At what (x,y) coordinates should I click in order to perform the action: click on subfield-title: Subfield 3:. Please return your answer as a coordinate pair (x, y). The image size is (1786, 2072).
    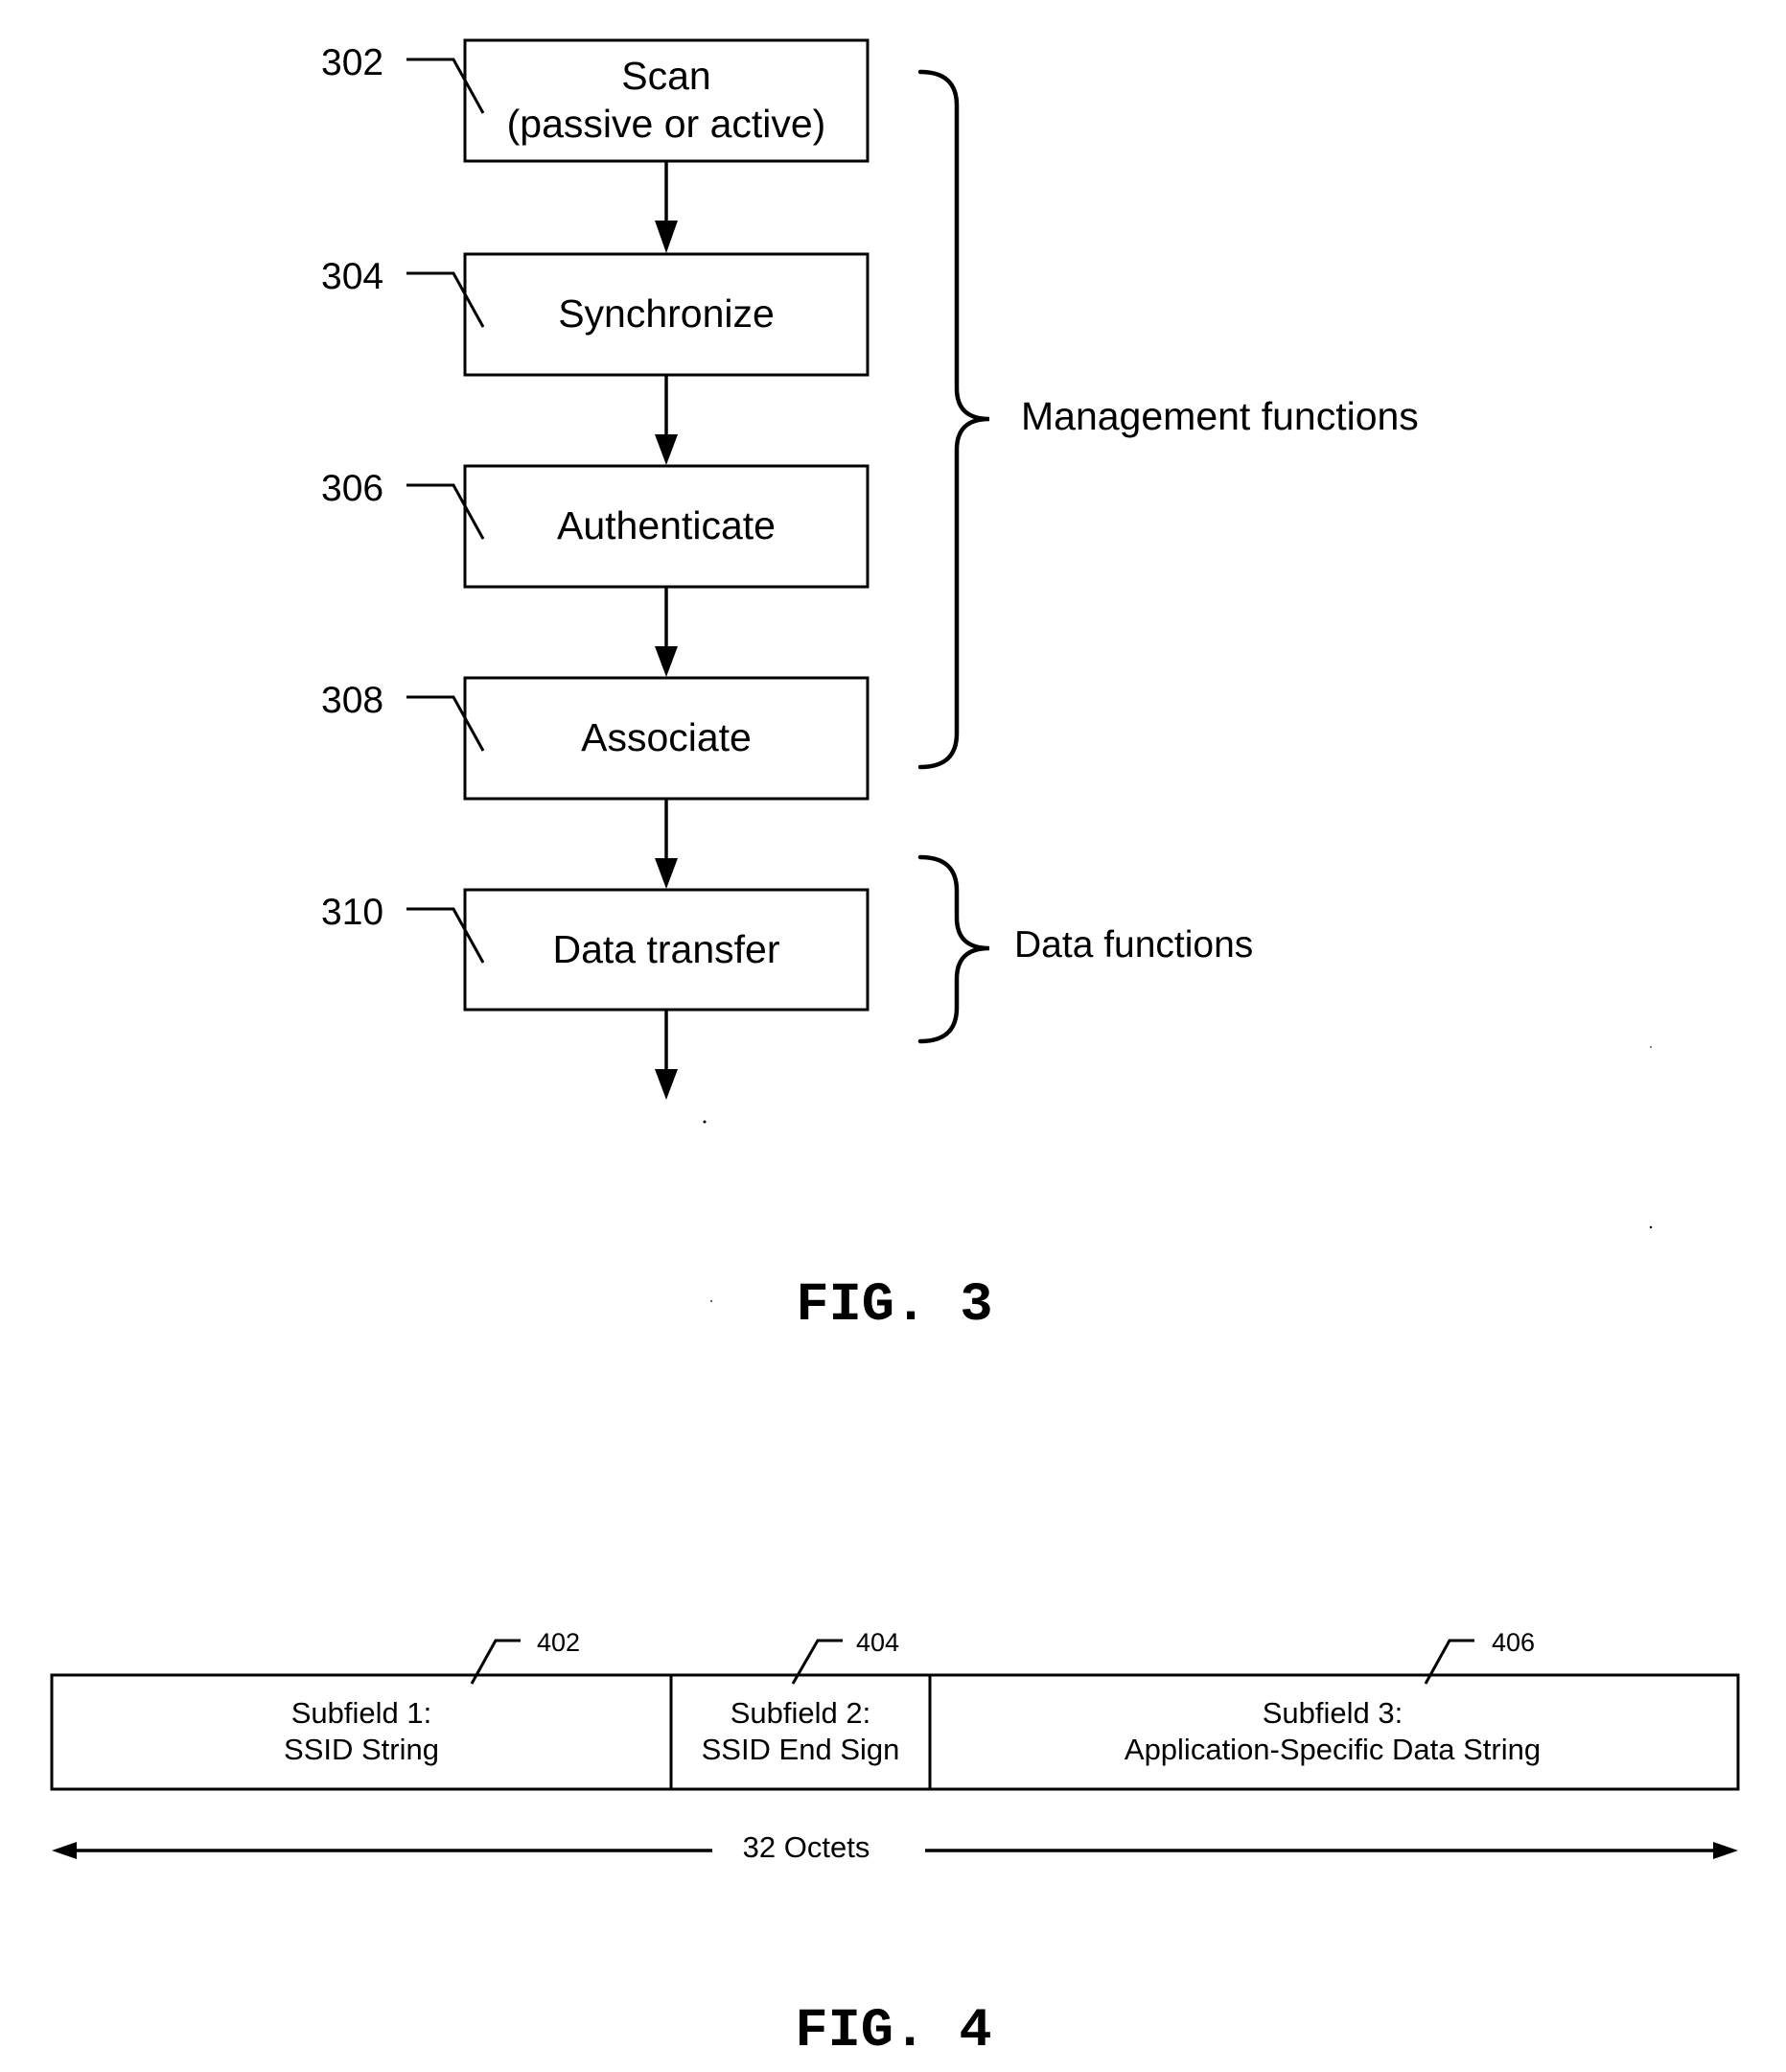
    Looking at the image, I should click on (1333, 1713).